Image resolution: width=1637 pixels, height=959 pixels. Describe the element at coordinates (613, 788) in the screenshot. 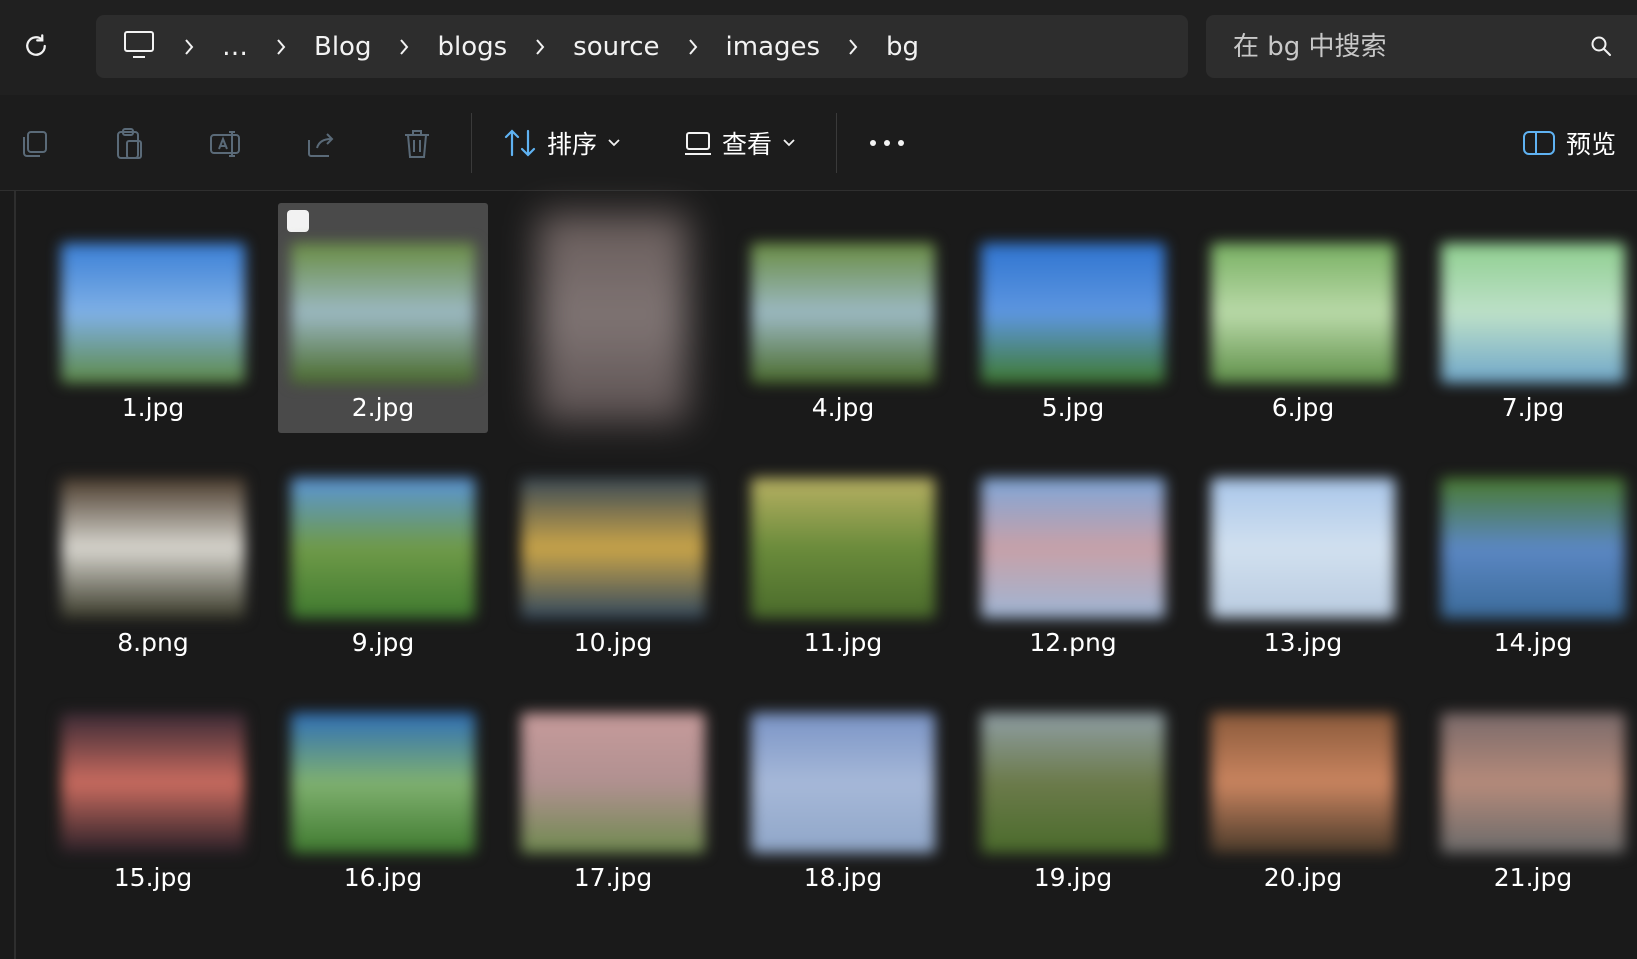

I see `file-item: 17.jpg` at that location.